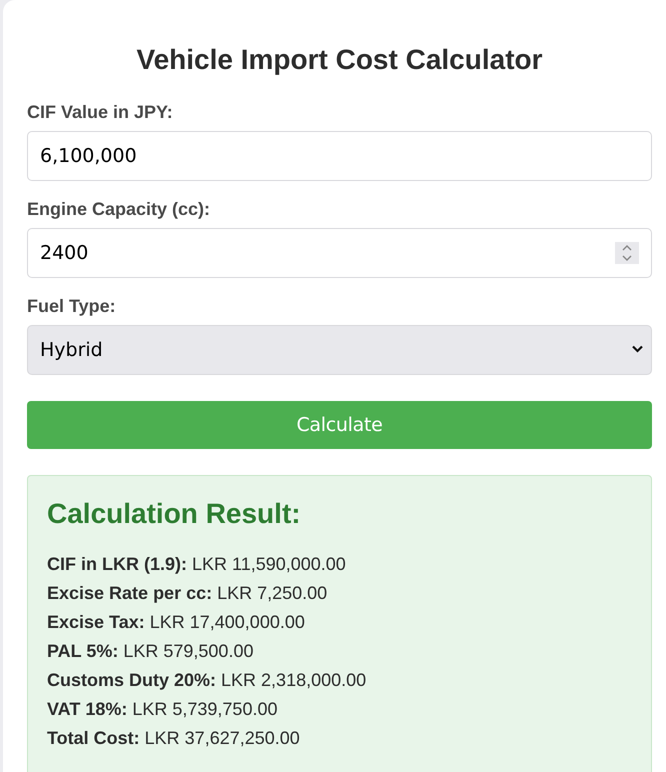 Image resolution: width=666 pixels, height=772 pixels. I want to click on result-line: CIF in LKR (1.9): LKR 11,590,000.00, so click(197, 564).